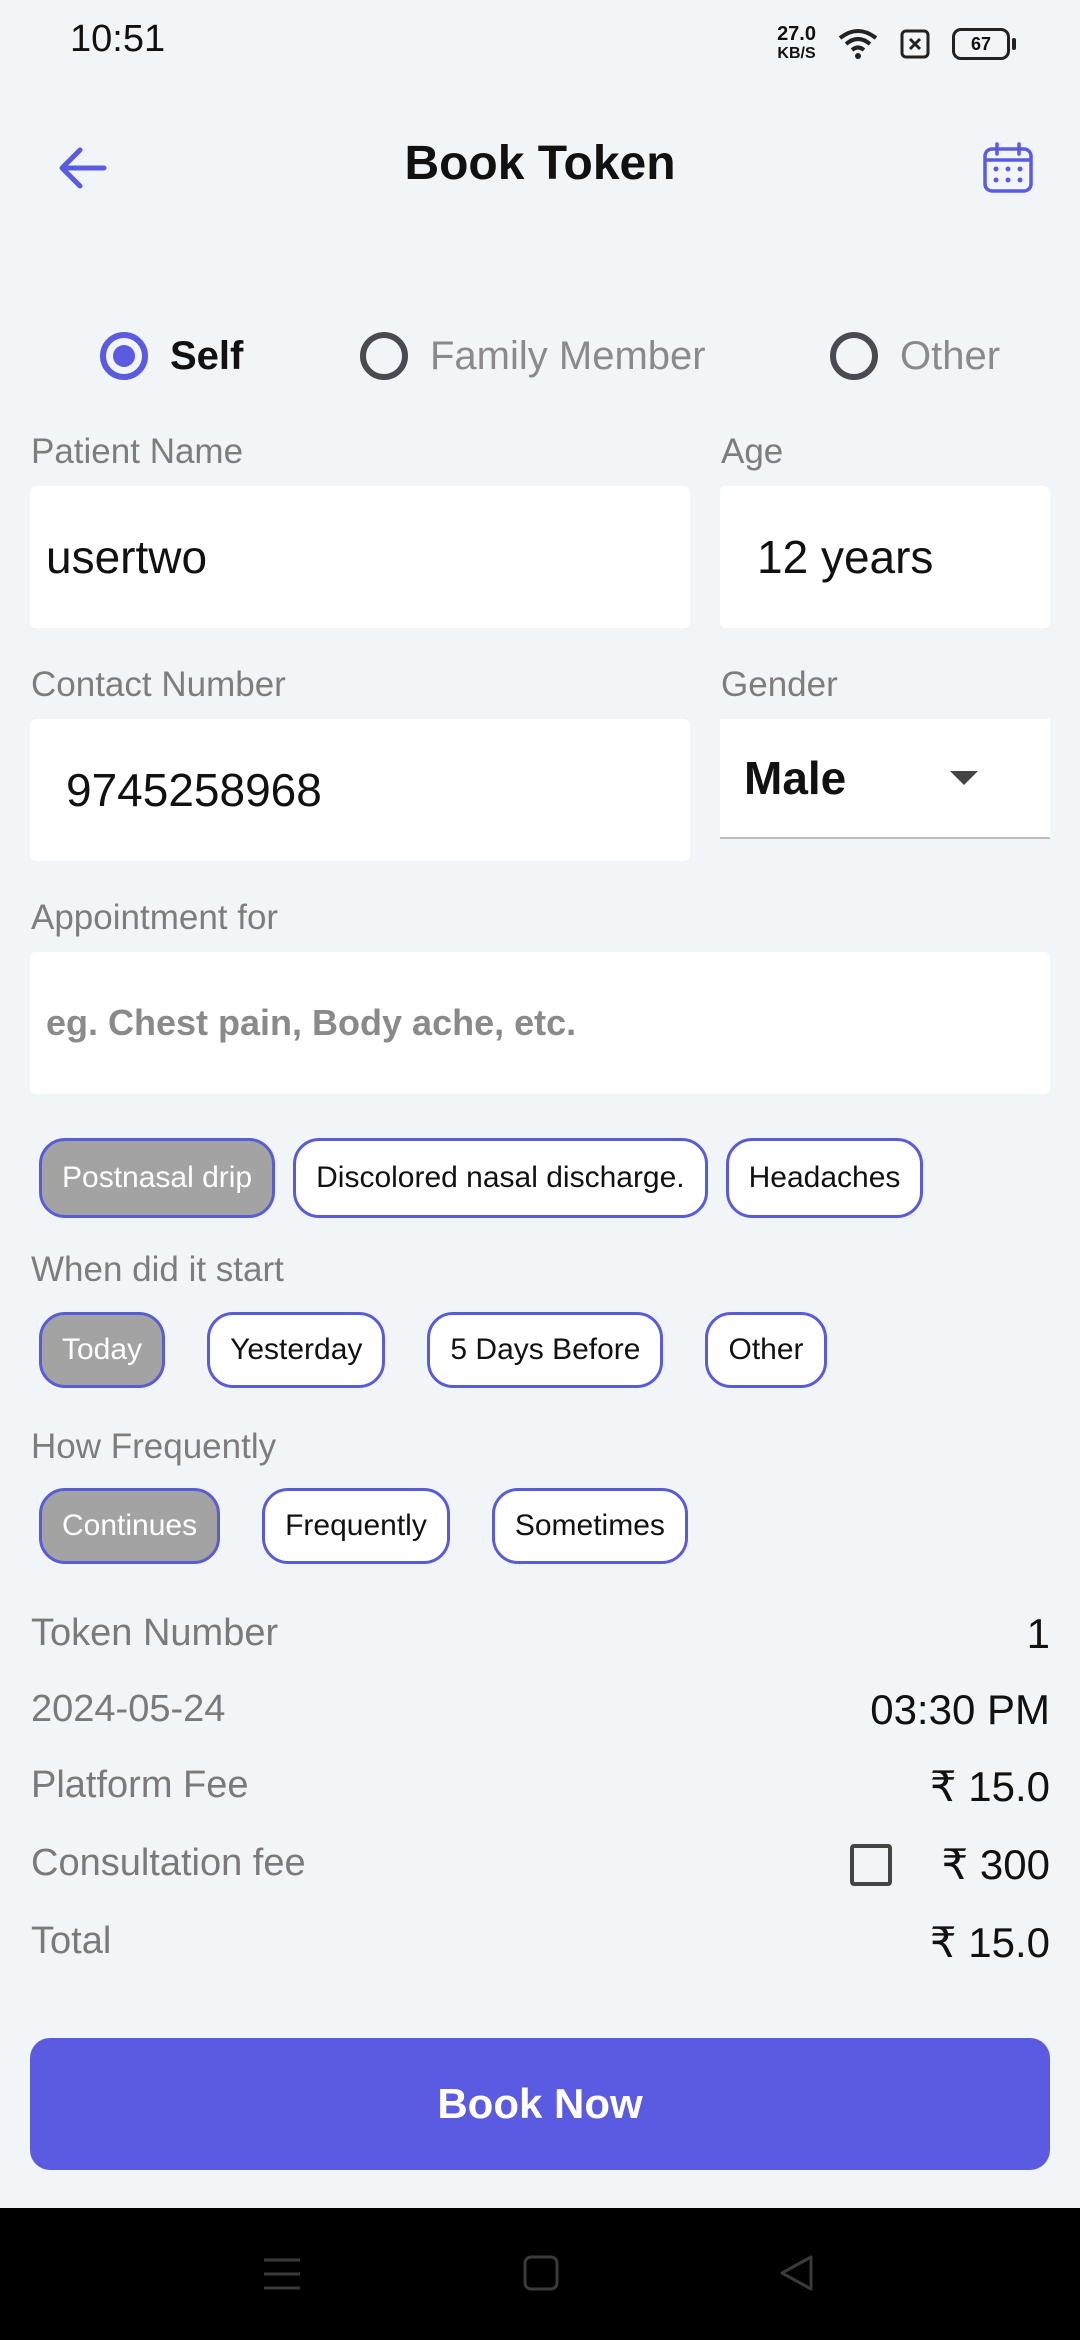 Image resolution: width=1080 pixels, height=2340 pixels. I want to click on age-input: 12 years, so click(885, 557).